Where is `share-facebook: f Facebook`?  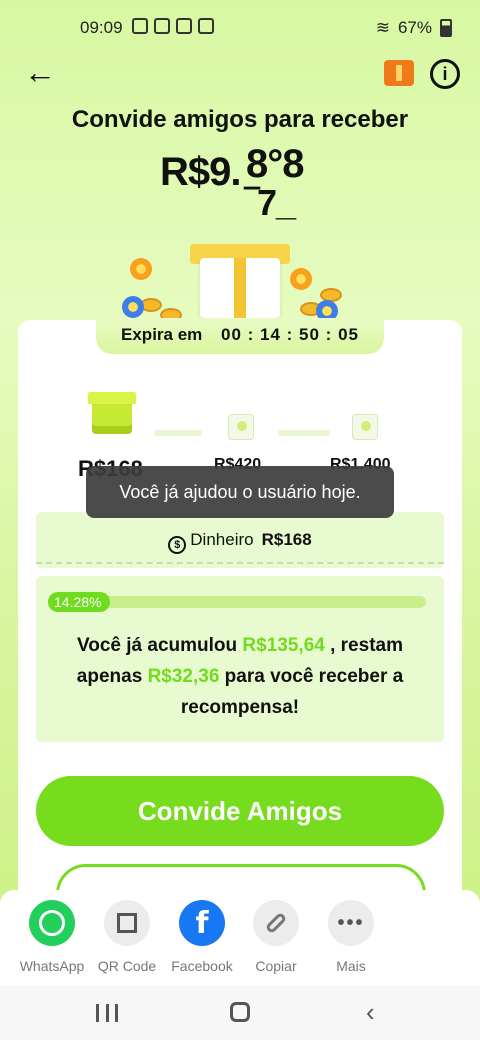 share-facebook: f Facebook is located at coordinates (202, 937).